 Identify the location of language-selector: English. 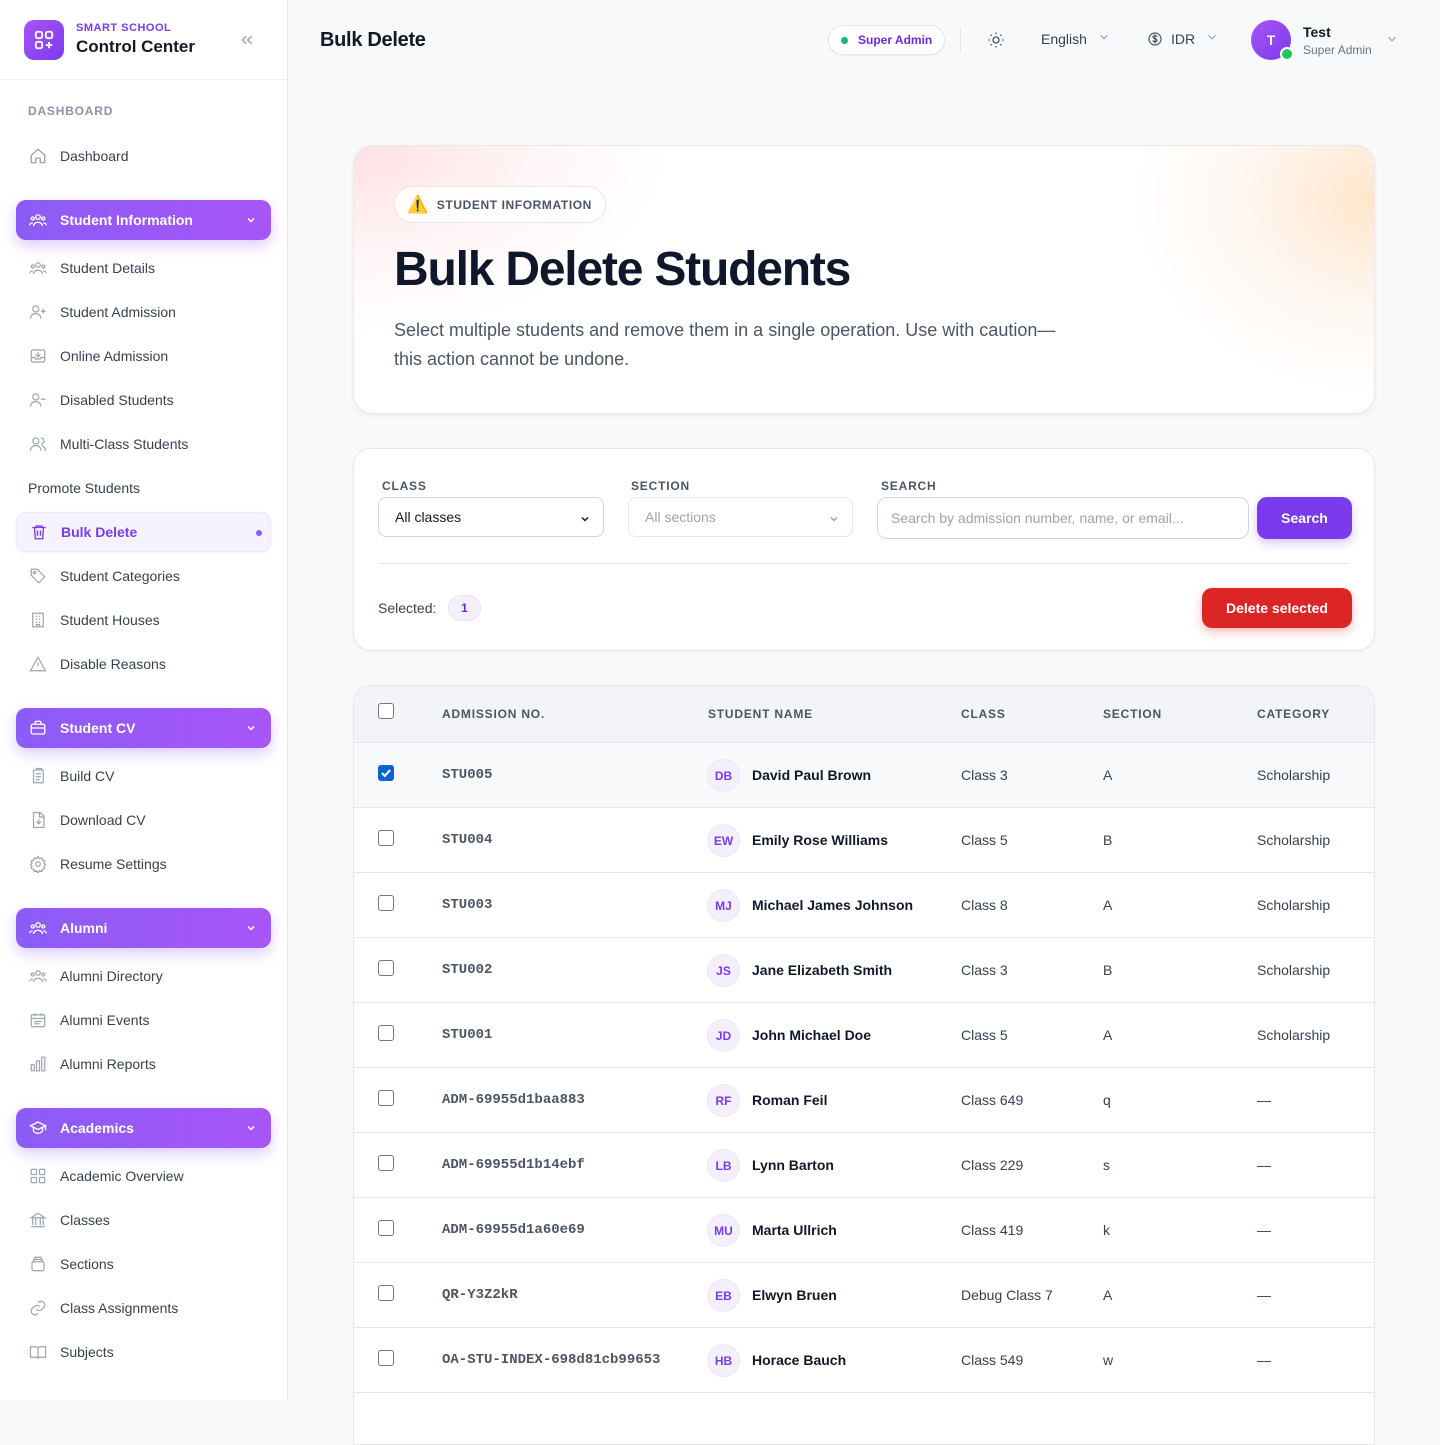
(1076, 38).